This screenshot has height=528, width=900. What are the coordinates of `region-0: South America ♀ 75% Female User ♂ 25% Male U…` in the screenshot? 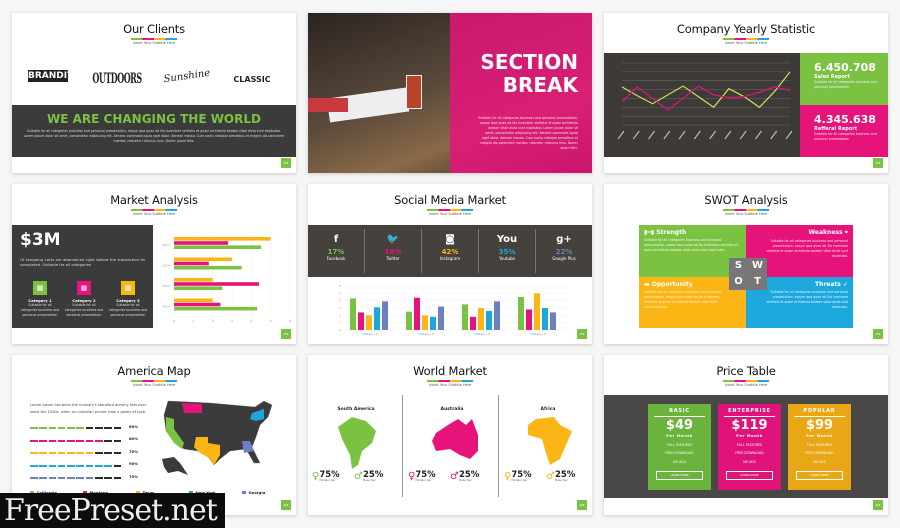 It's located at (356, 435).